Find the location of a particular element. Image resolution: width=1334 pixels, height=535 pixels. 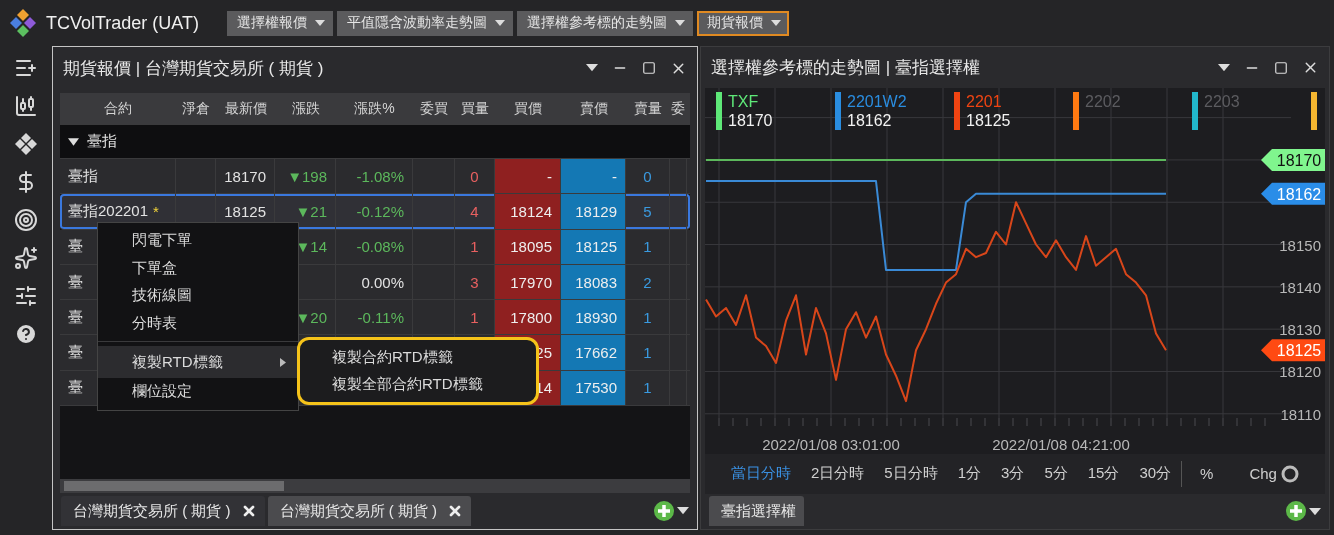

table-cell: 18930 is located at coordinates (593, 317).